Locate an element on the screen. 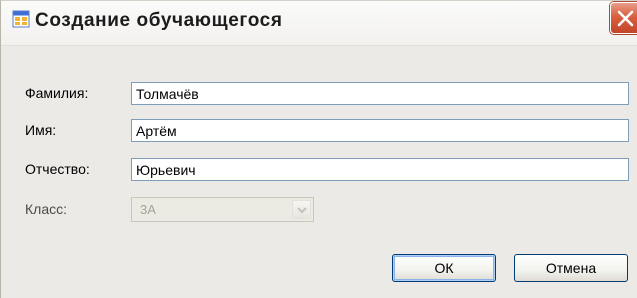 This screenshot has width=637, height=298. window-app-icon is located at coordinates (21, 19).